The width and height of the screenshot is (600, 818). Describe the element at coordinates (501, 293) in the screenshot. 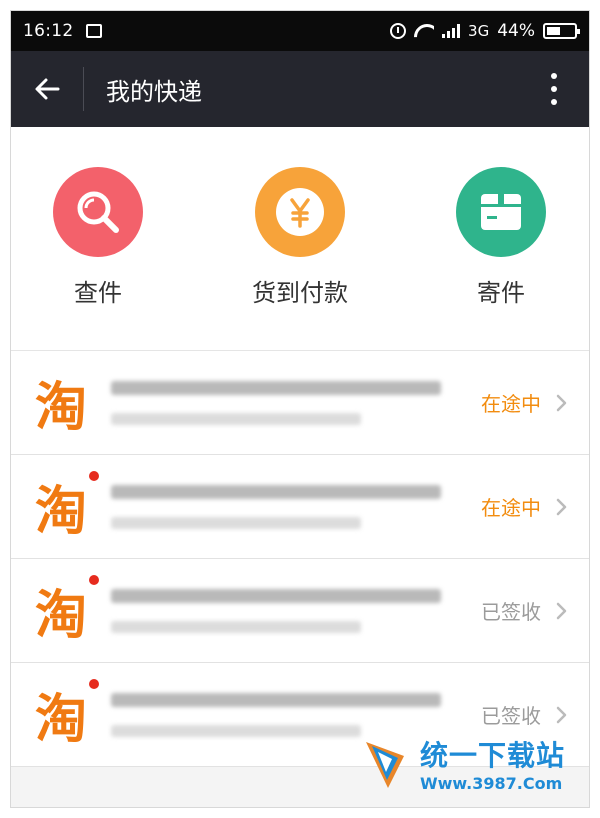

I see `action-send-label: 寄件` at that location.